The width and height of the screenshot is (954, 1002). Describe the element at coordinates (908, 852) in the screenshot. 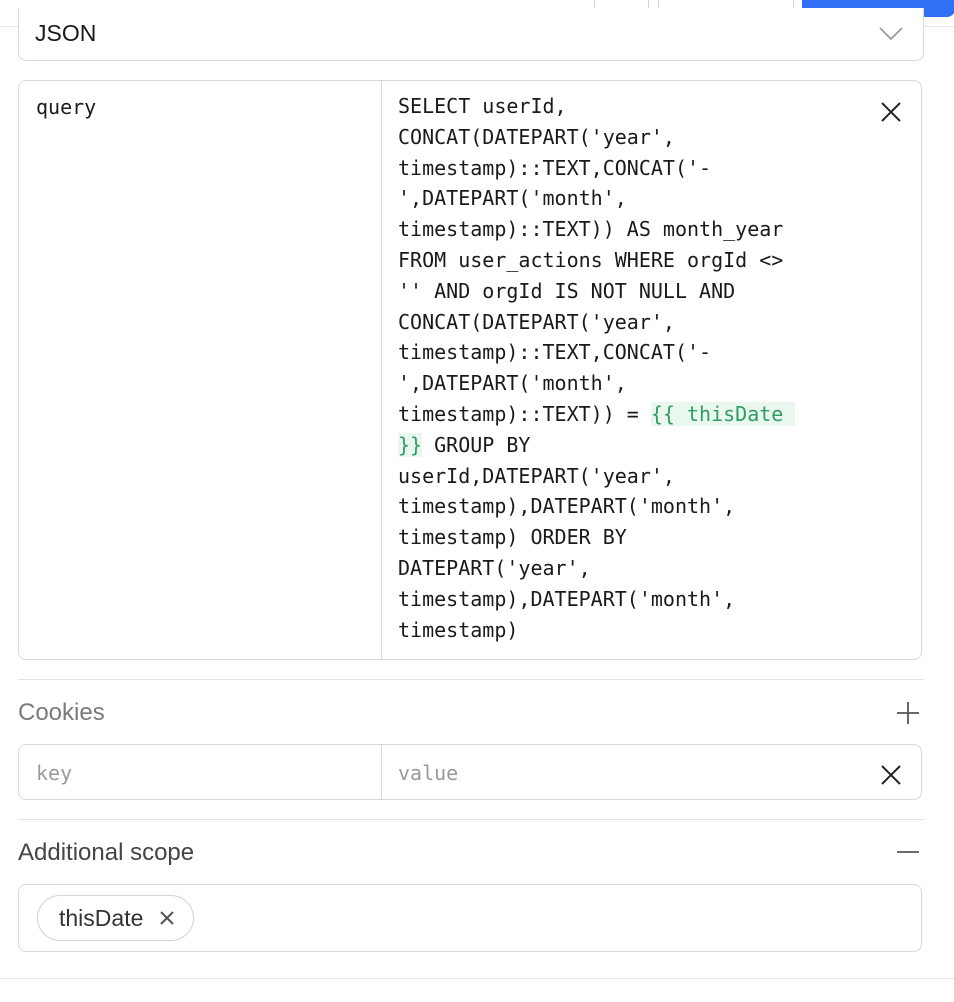

I see `minus-icon` at that location.